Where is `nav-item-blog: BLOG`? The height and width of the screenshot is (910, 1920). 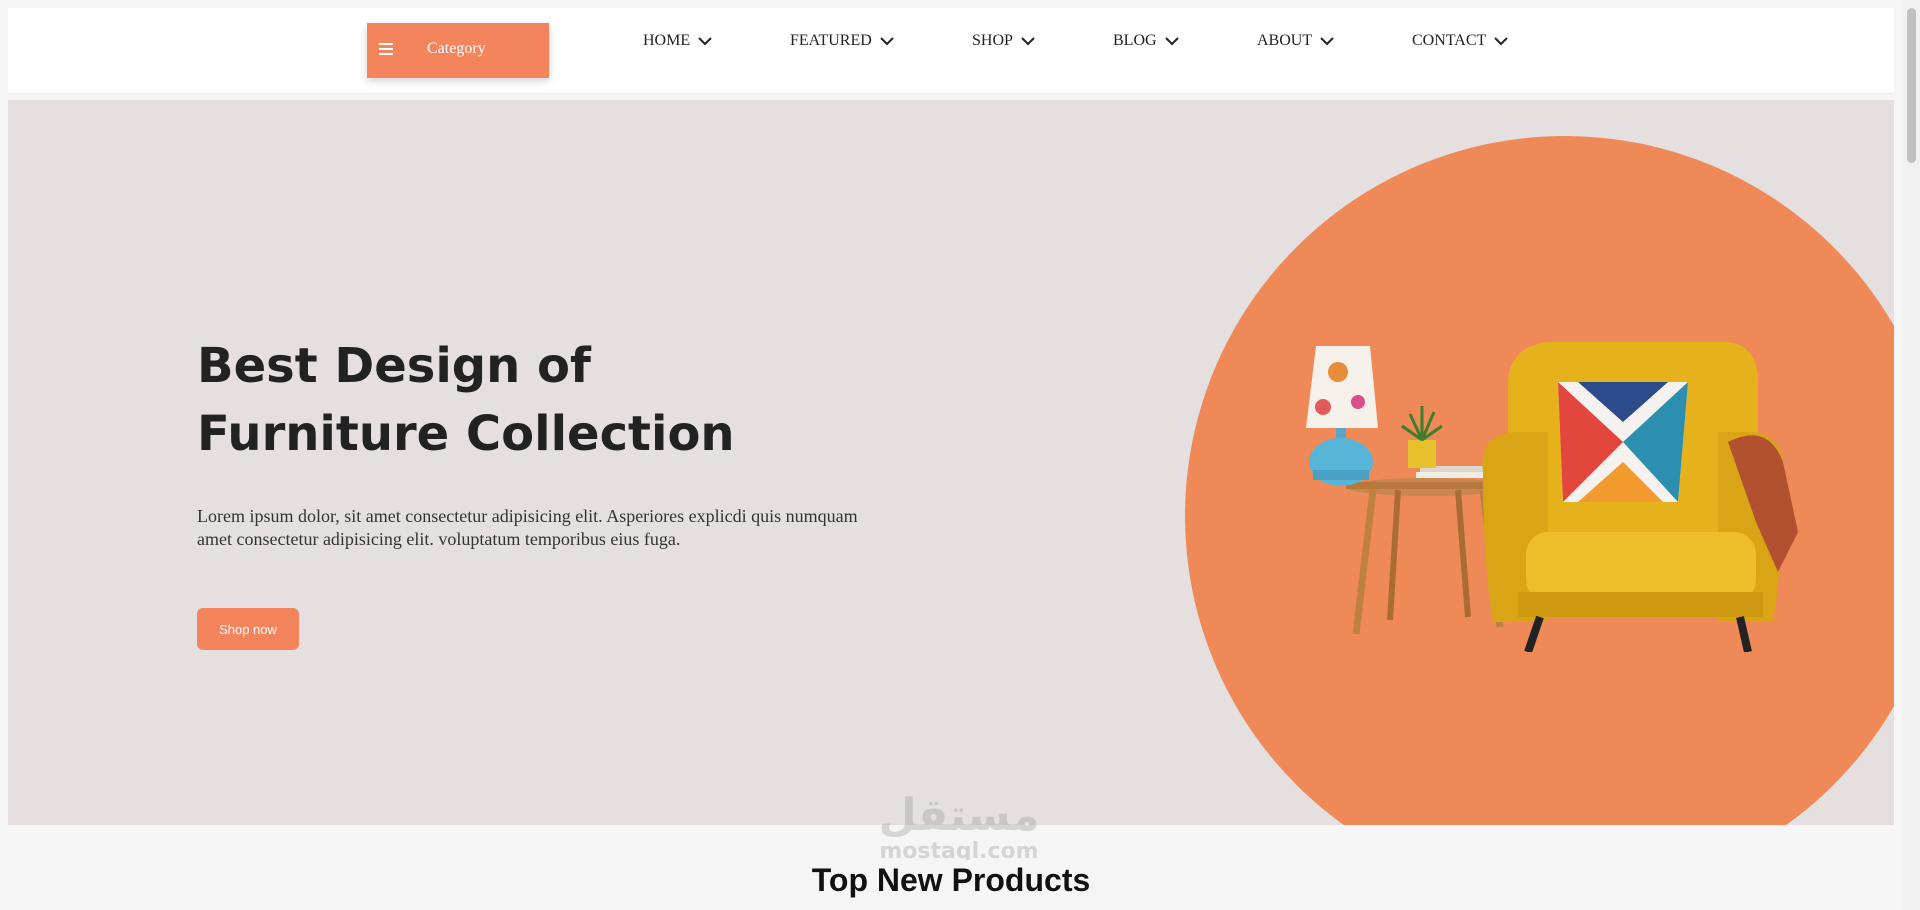 nav-item-blog: BLOG is located at coordinates (1146, 41).